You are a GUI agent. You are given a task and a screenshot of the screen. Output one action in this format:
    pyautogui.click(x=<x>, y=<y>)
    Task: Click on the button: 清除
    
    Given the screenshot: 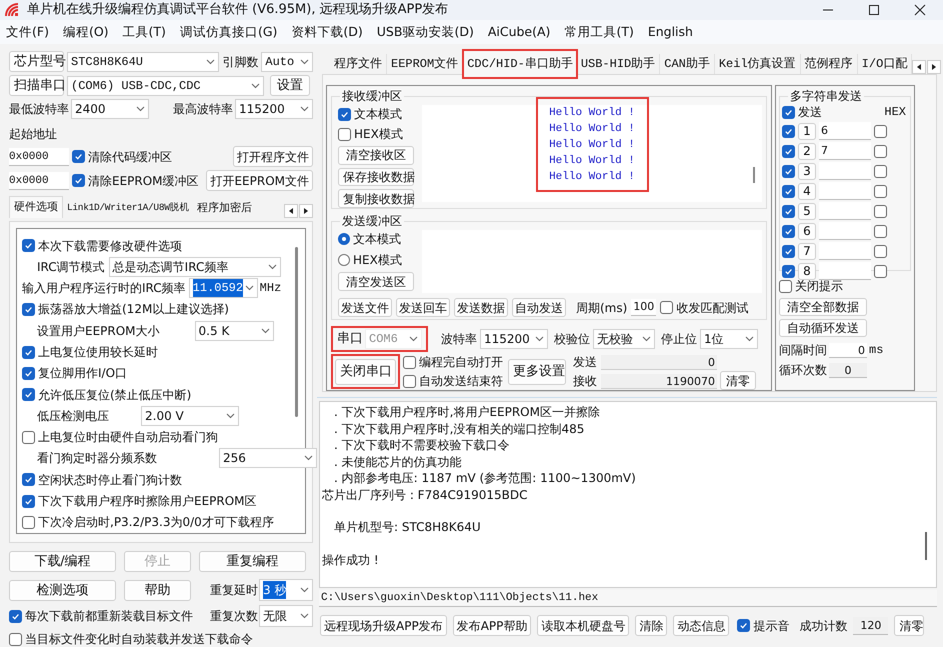 What is the action you would take?
    pyautogui.click(x=651, y=625)
    